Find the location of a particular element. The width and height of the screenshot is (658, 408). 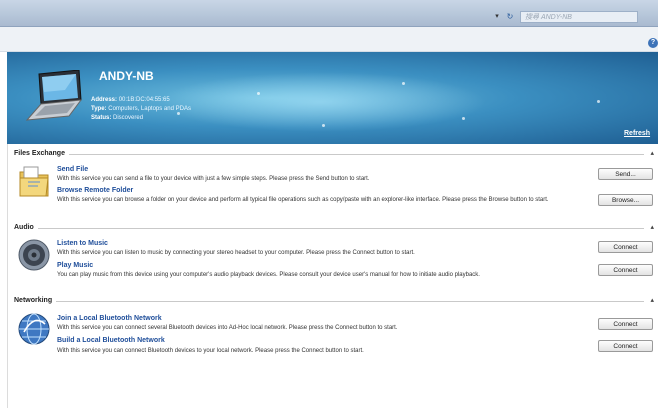

status-value: Discovered is located at coordinates (128, 118).